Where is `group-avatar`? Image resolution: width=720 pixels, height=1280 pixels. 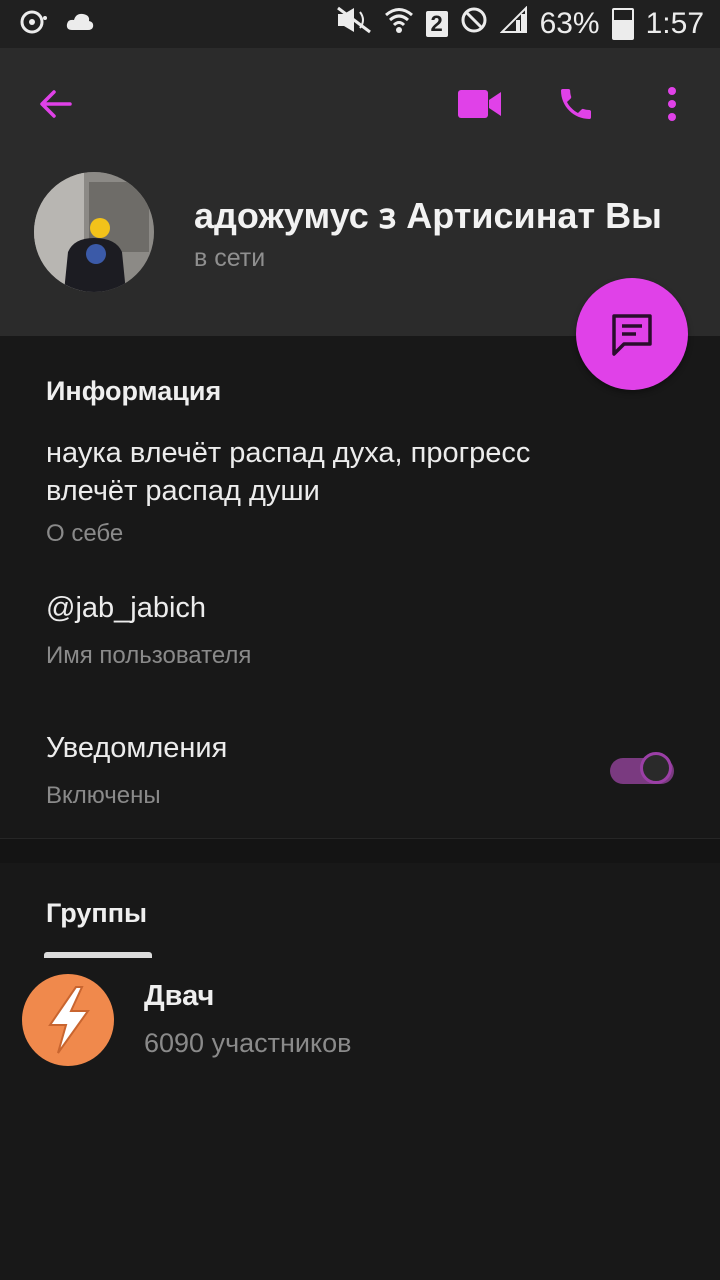
group-avatar is located at coordinates (68, 1020).